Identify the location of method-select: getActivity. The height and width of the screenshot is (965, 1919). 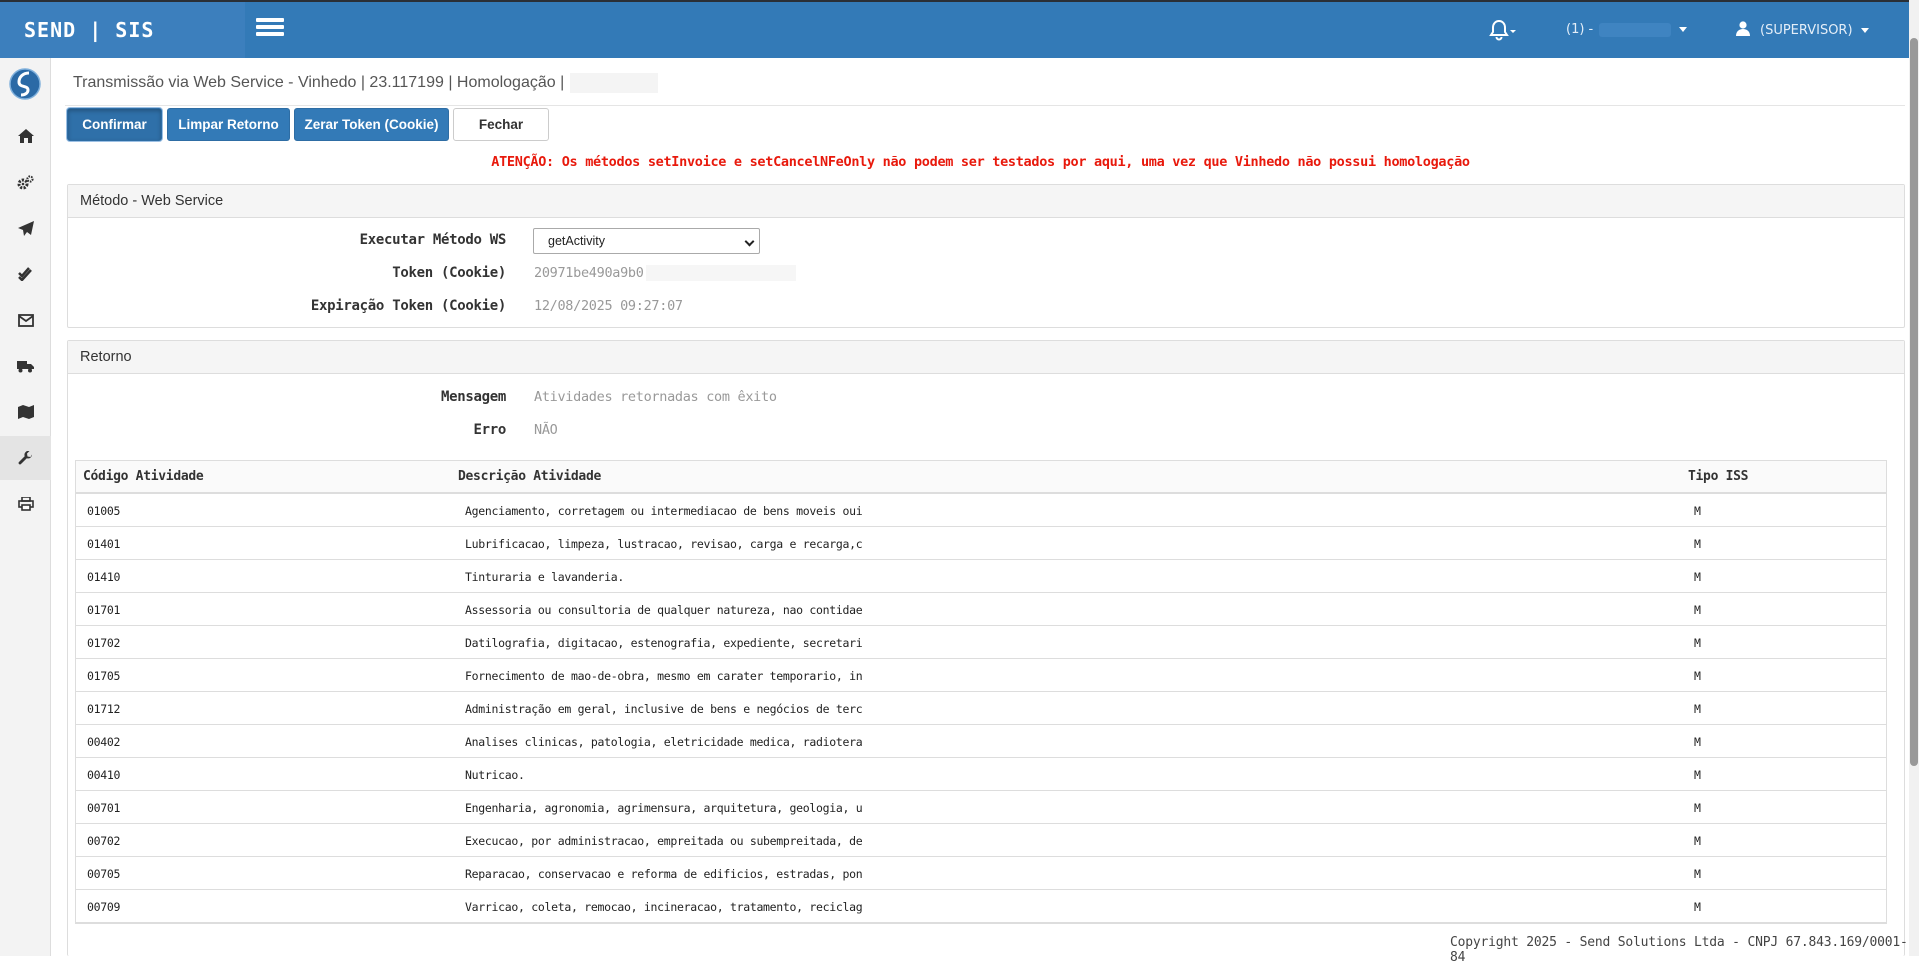
(646, 241).